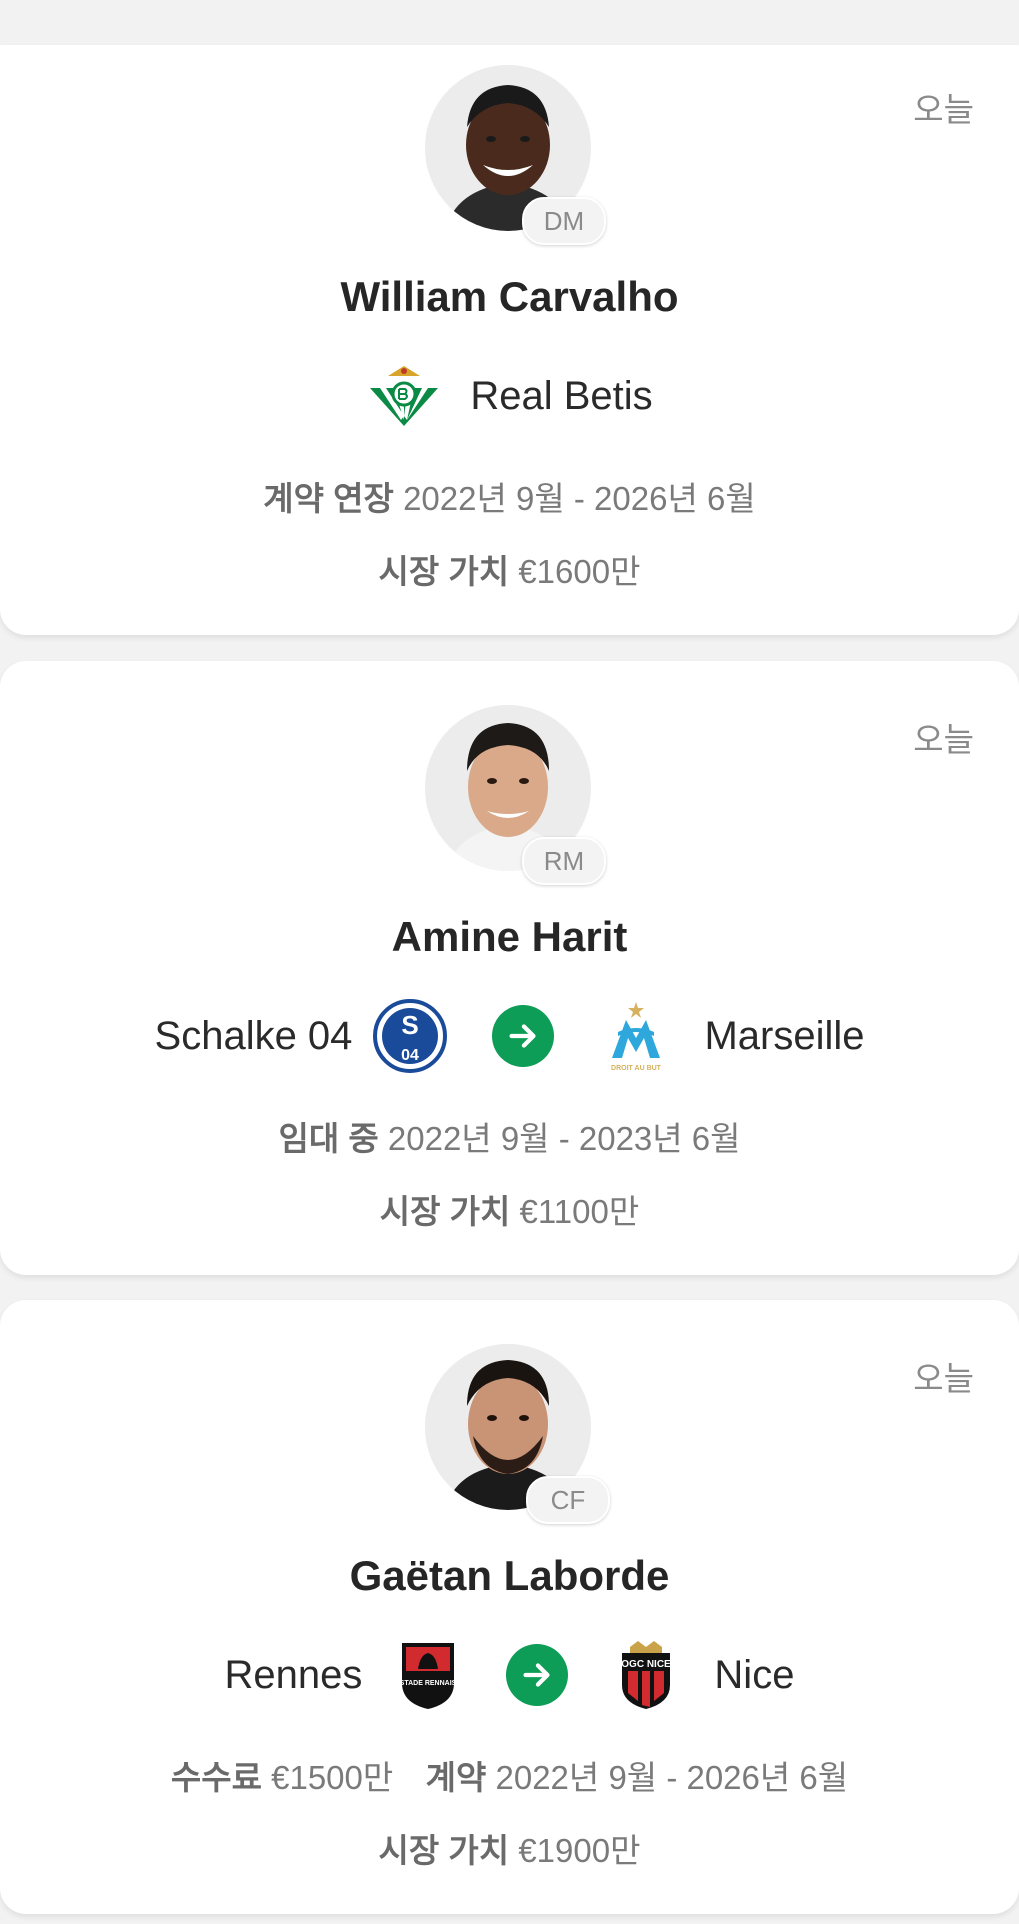 The width and height of the screenshot is (1019, 1924). I want to click on schalke-crest-icon: S 04, so click(410, 1036).